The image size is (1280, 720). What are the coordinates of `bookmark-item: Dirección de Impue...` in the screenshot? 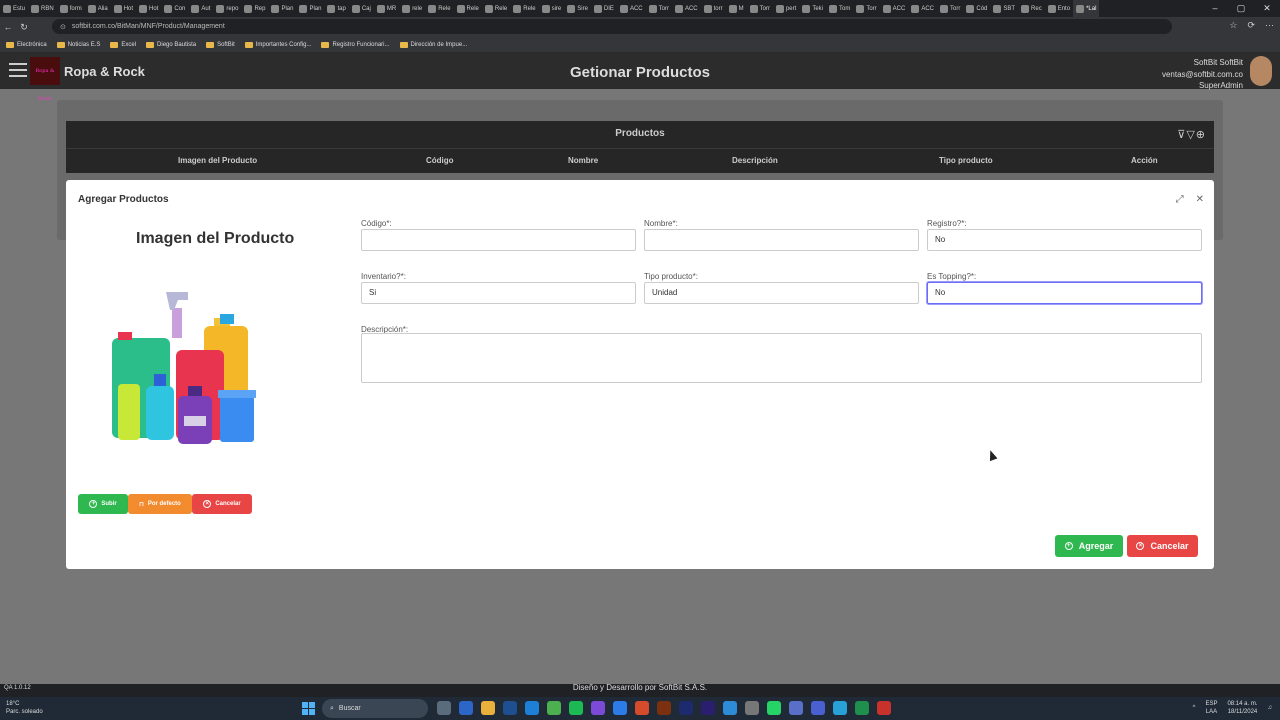 It's located at (433, 44).